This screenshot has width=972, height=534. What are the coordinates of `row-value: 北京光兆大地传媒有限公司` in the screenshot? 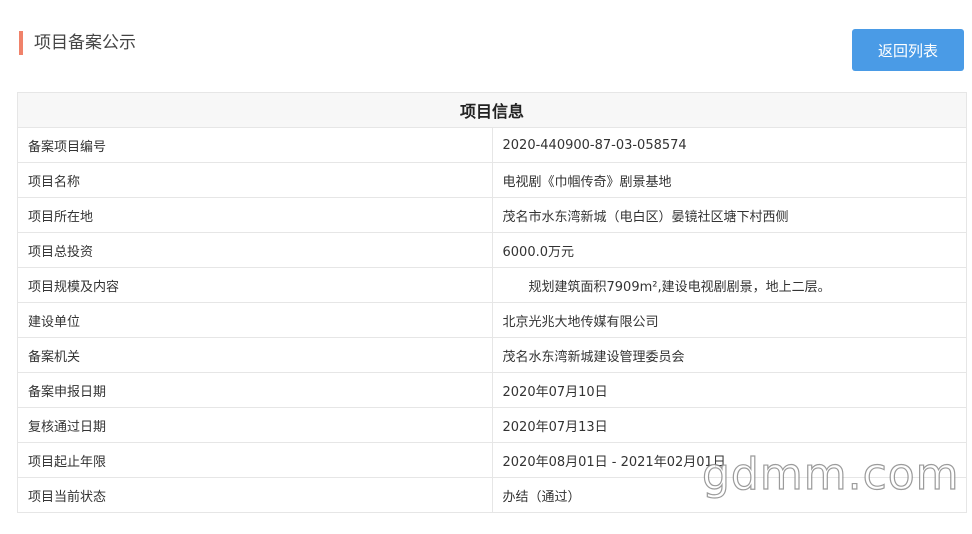 It's located at (729, 320).